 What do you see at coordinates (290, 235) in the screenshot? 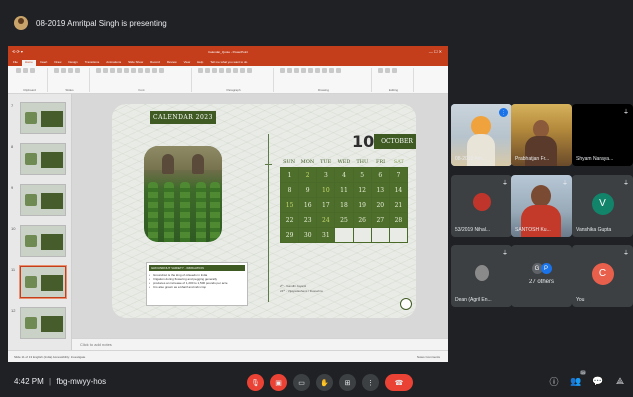
I see `calendar-day: 29` at bounding box center [290, 235].